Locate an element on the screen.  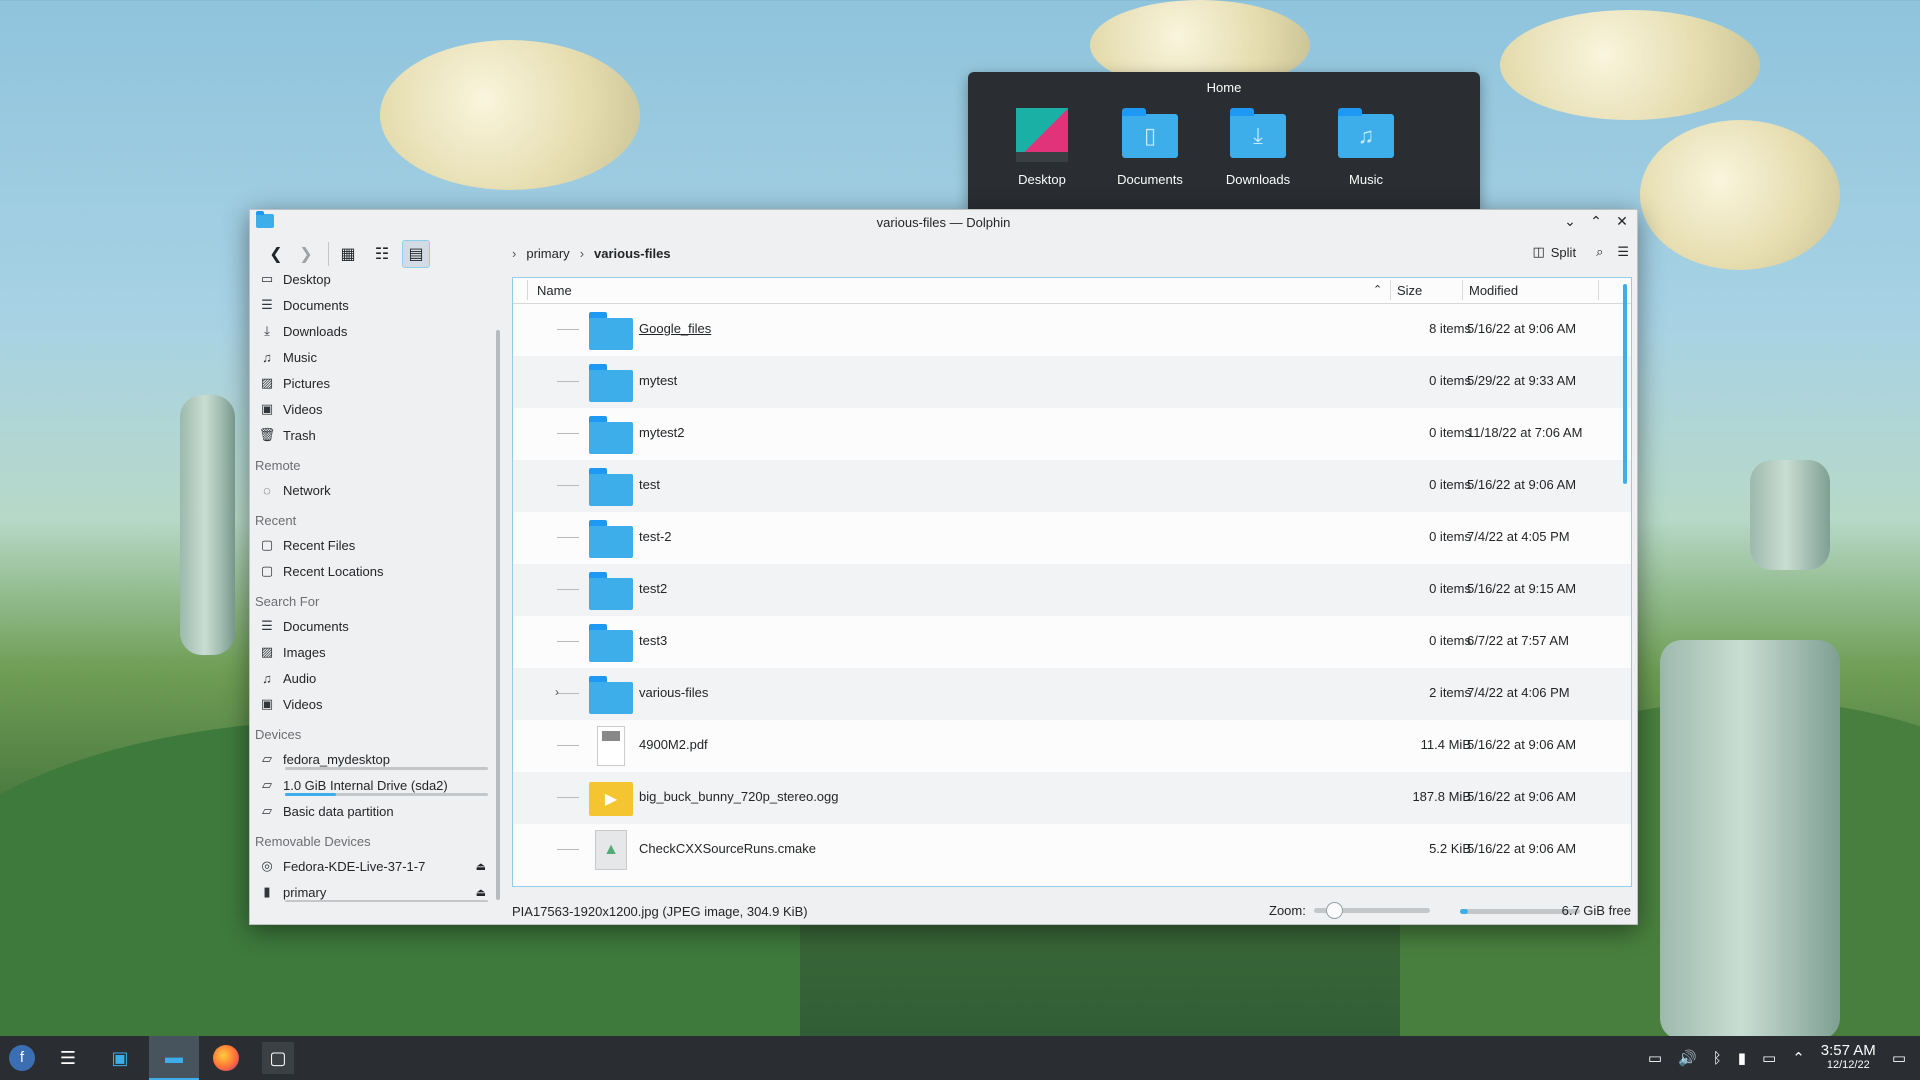
sidebar-group-devices: Devices is located at coordinates (372, 731).